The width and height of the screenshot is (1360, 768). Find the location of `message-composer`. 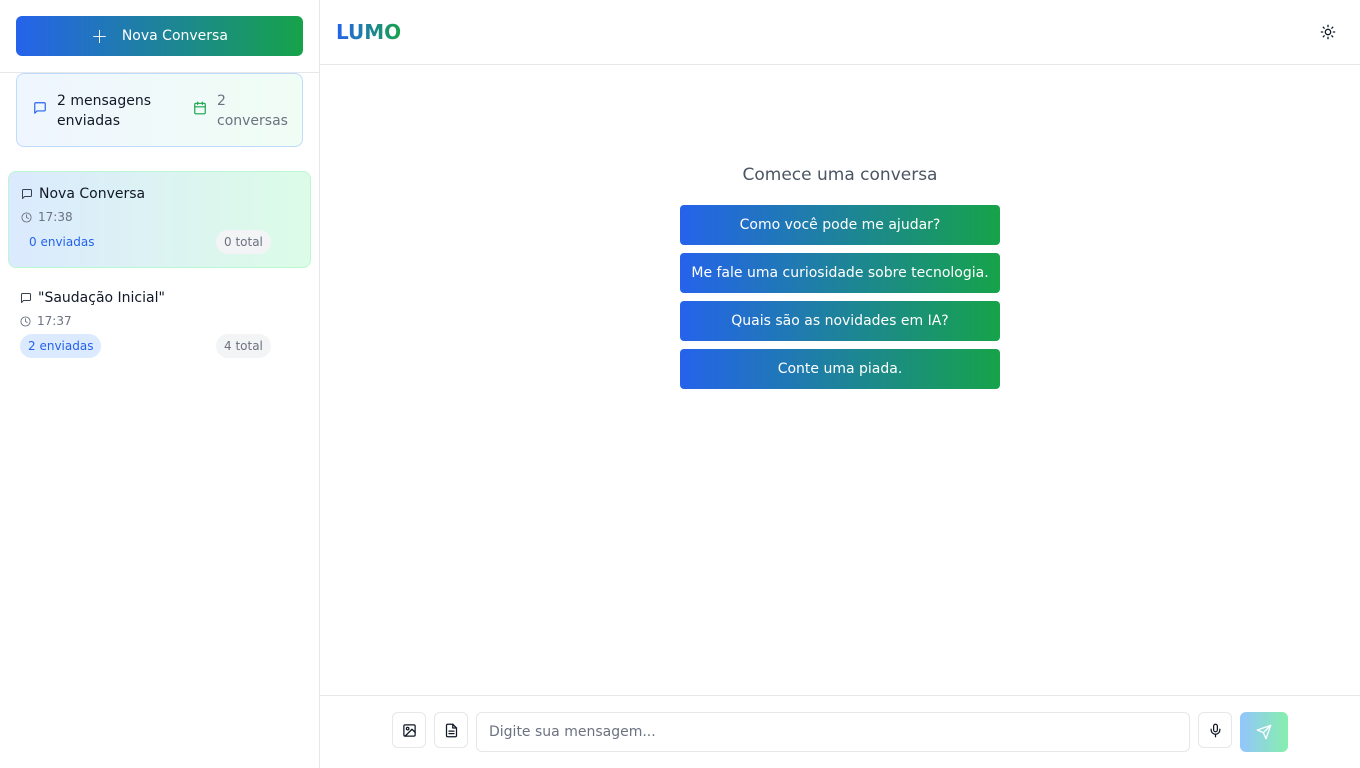

message-composer is located at coordinates (840, 731).